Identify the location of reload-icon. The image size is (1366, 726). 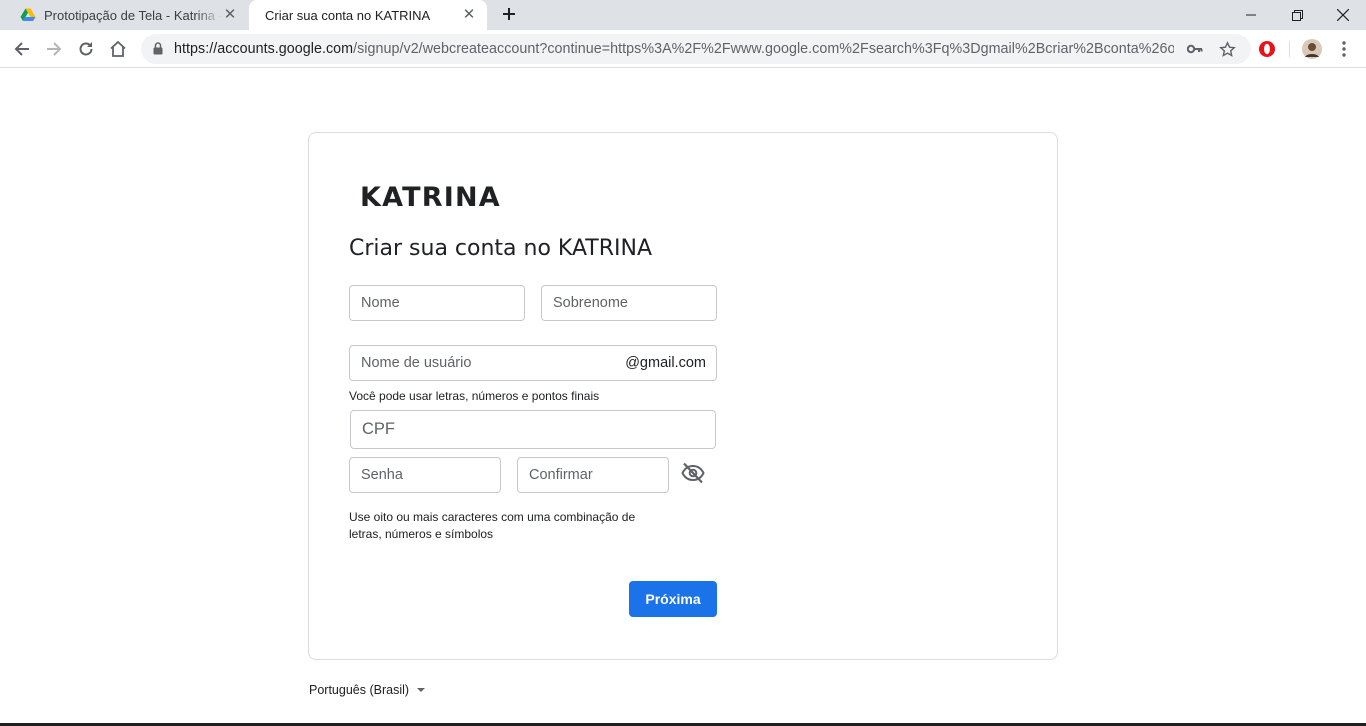
(86, 49).